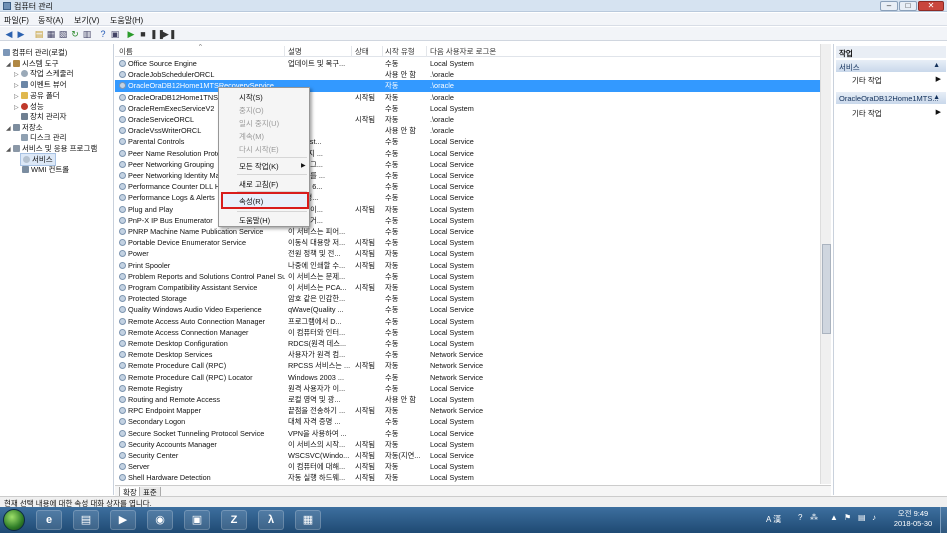 This screenshot has height=533, width=947. What do you see at coordinates (308, 520) in the screenshot?
I see `computer-management-icon: ▦` at bounding box center [308, 520].